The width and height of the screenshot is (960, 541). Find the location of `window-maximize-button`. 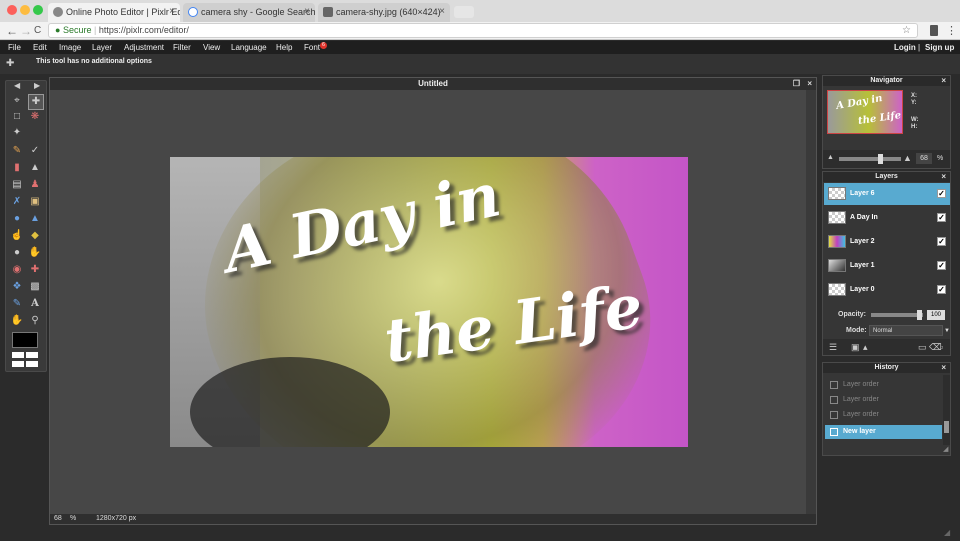

window-maximize-button is located at coordinates (38, 10).